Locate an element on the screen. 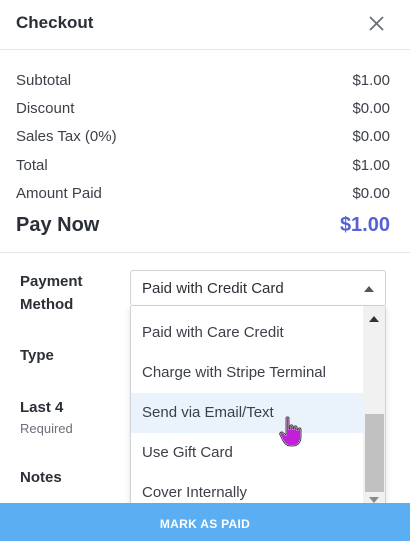  pay-now-row: Pay Now $1.00 is located at coordinates (203, 228).